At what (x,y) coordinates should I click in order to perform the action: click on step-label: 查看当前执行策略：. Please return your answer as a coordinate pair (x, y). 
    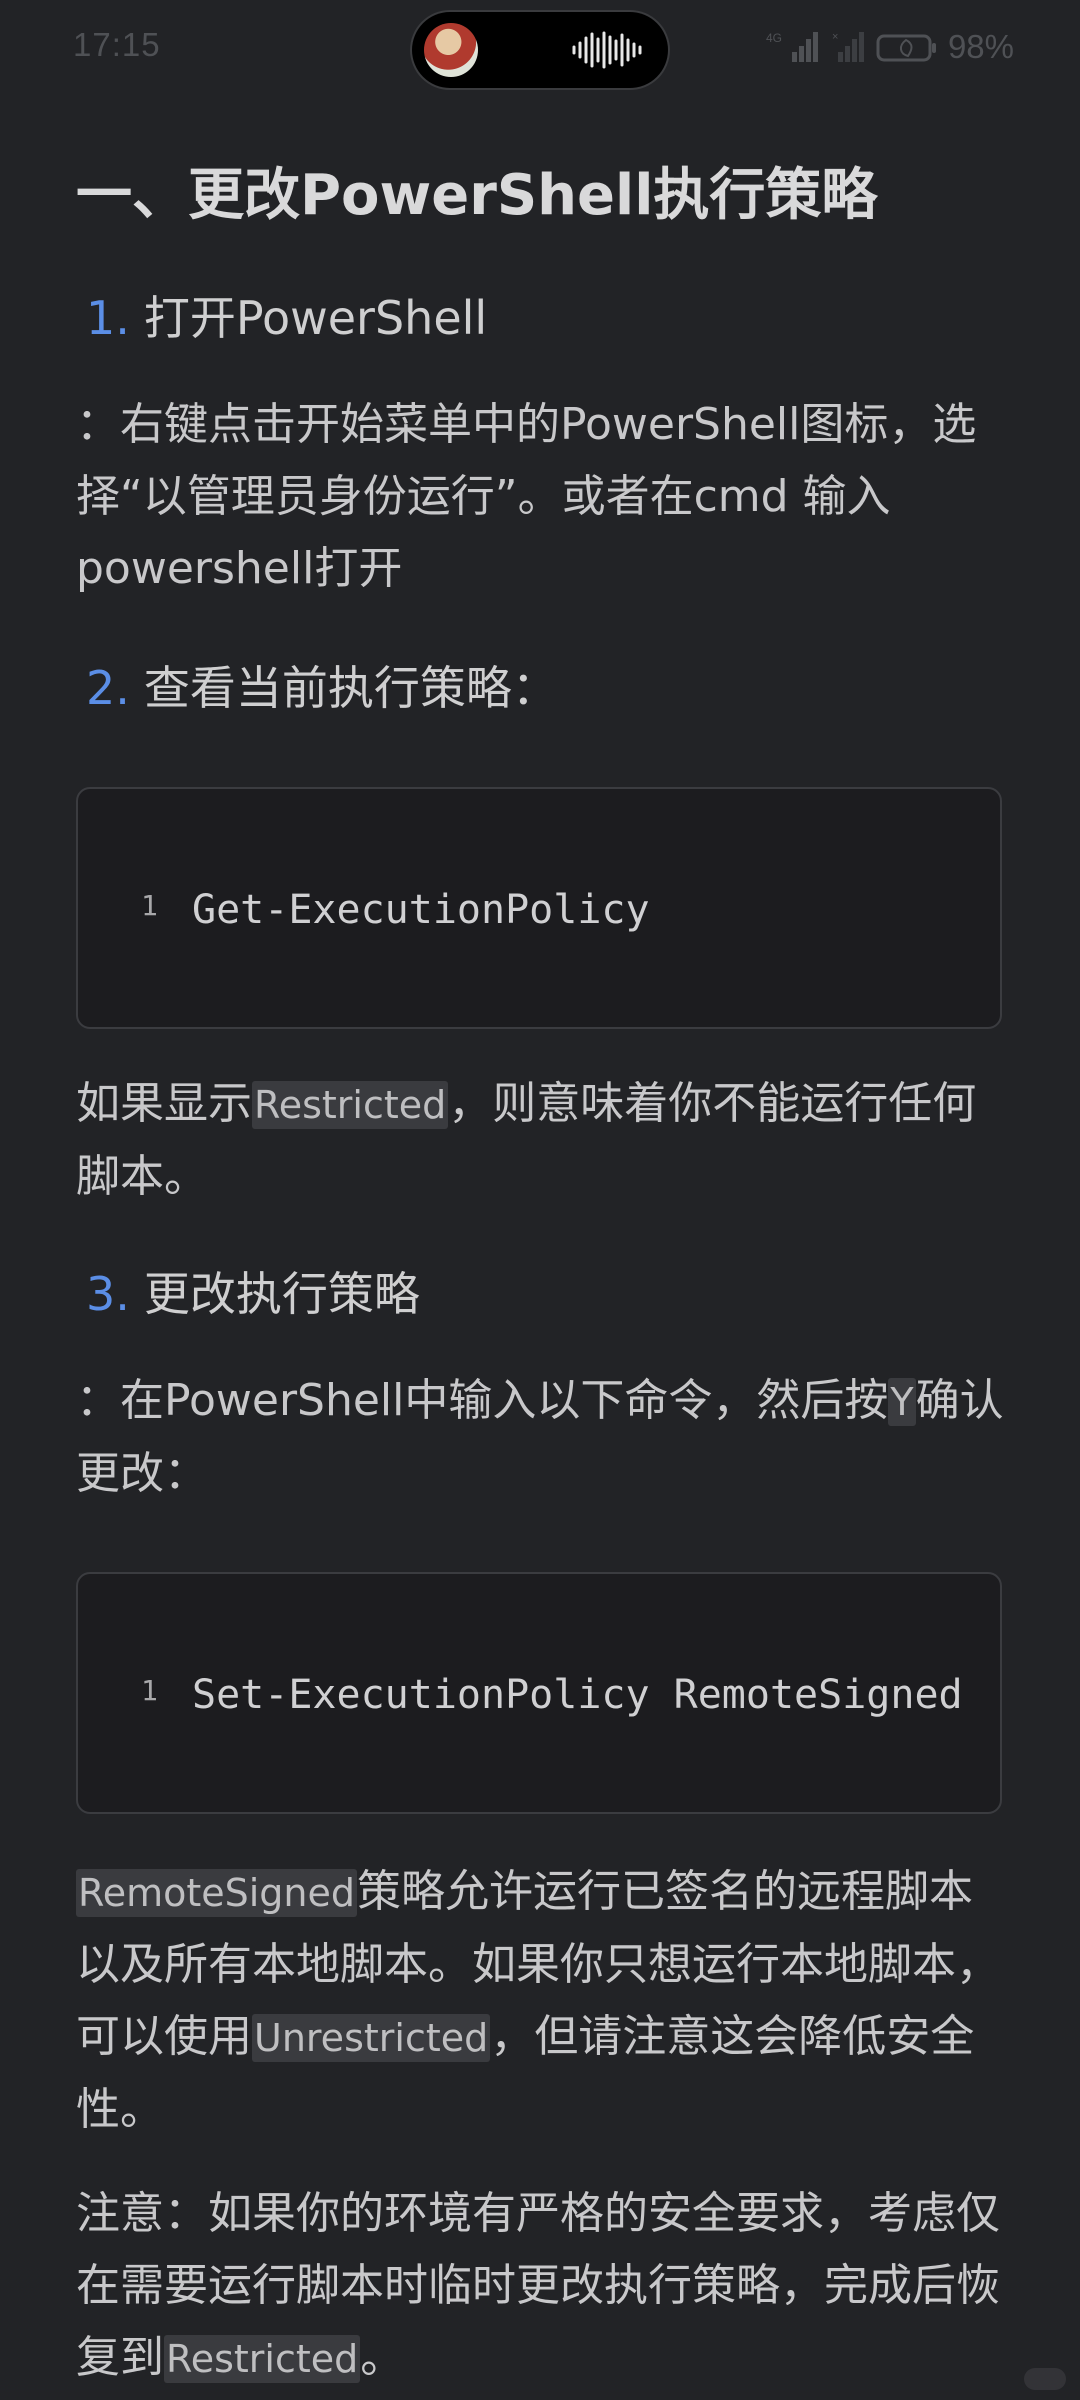
    Looking at the image, I should click on (350, 688).